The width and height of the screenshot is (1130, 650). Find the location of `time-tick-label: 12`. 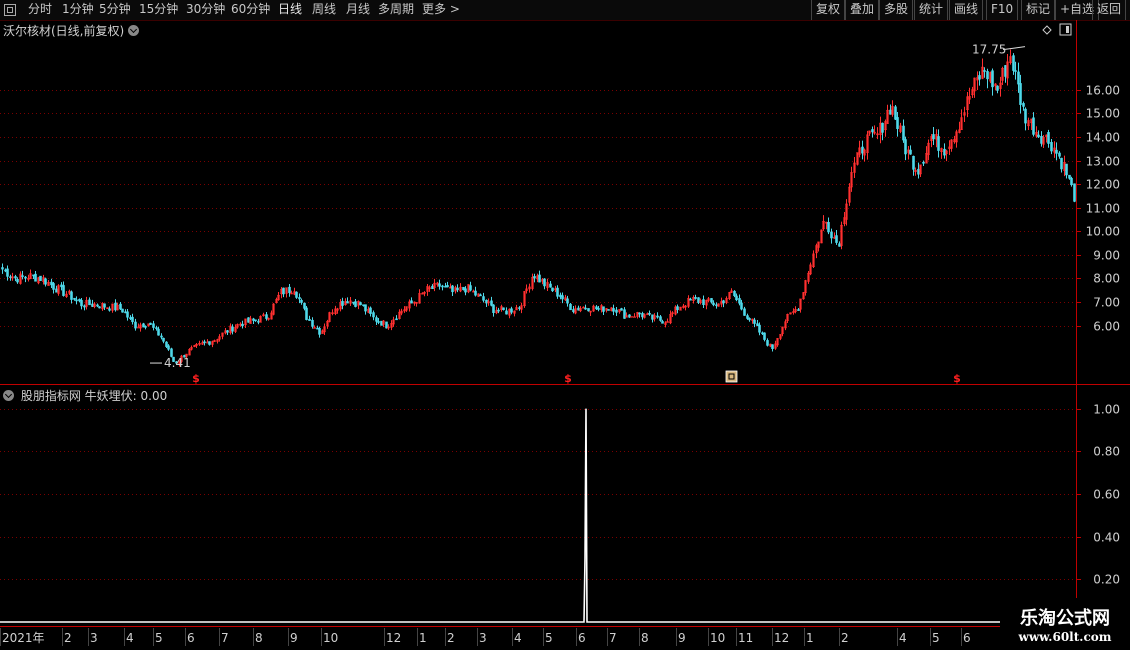

time-tick-label: 12 is located at coordinates (393, 638).